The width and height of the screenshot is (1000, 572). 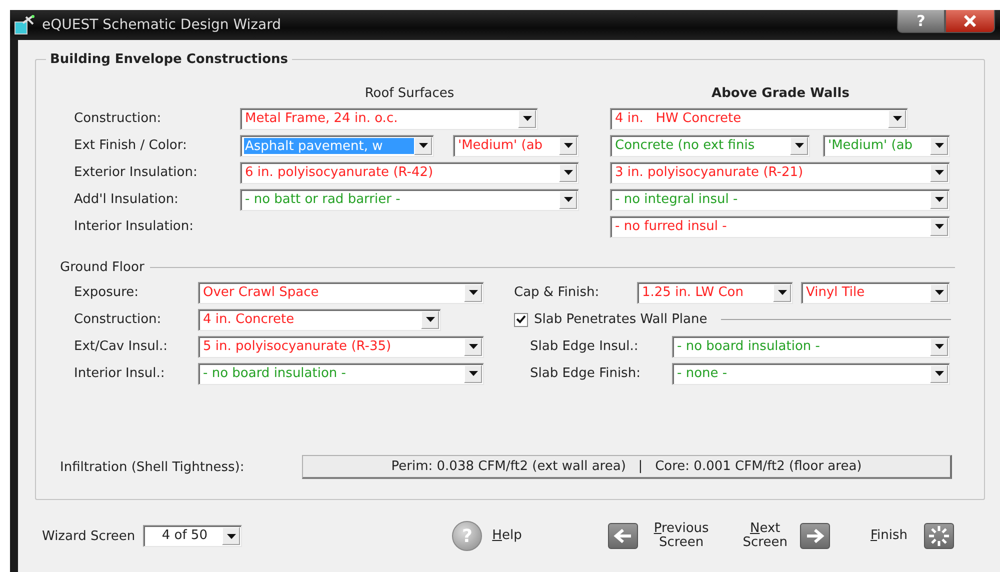 I want to click on help-icon: ?, so click(x=467, y=536).